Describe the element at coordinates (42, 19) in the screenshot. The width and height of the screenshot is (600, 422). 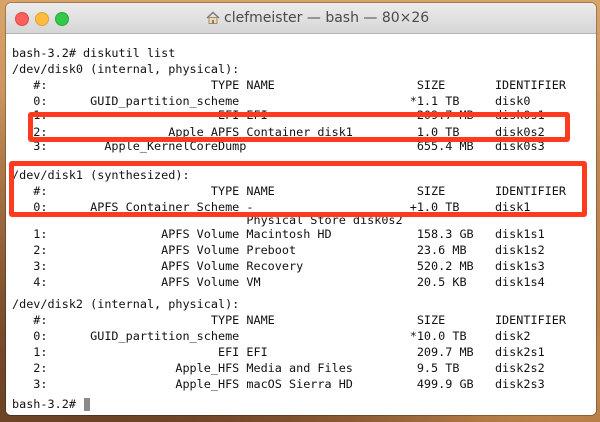
I see `minimize-button` at that location.